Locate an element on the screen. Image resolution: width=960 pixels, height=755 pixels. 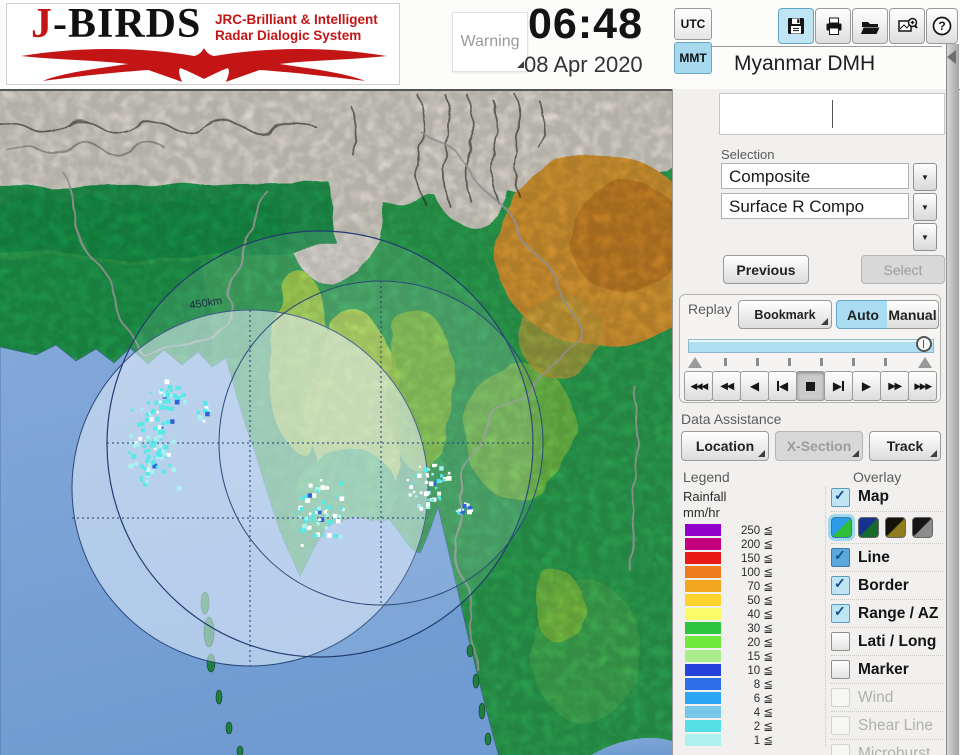
legend-value: 100 ≦ is located at coordinates (756, 573).